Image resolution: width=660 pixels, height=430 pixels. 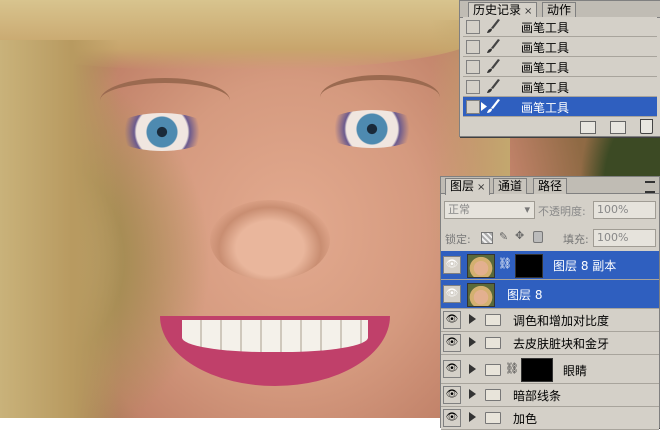 I want to click on blend-mode-value: 正常, so click(x=459, y=209).